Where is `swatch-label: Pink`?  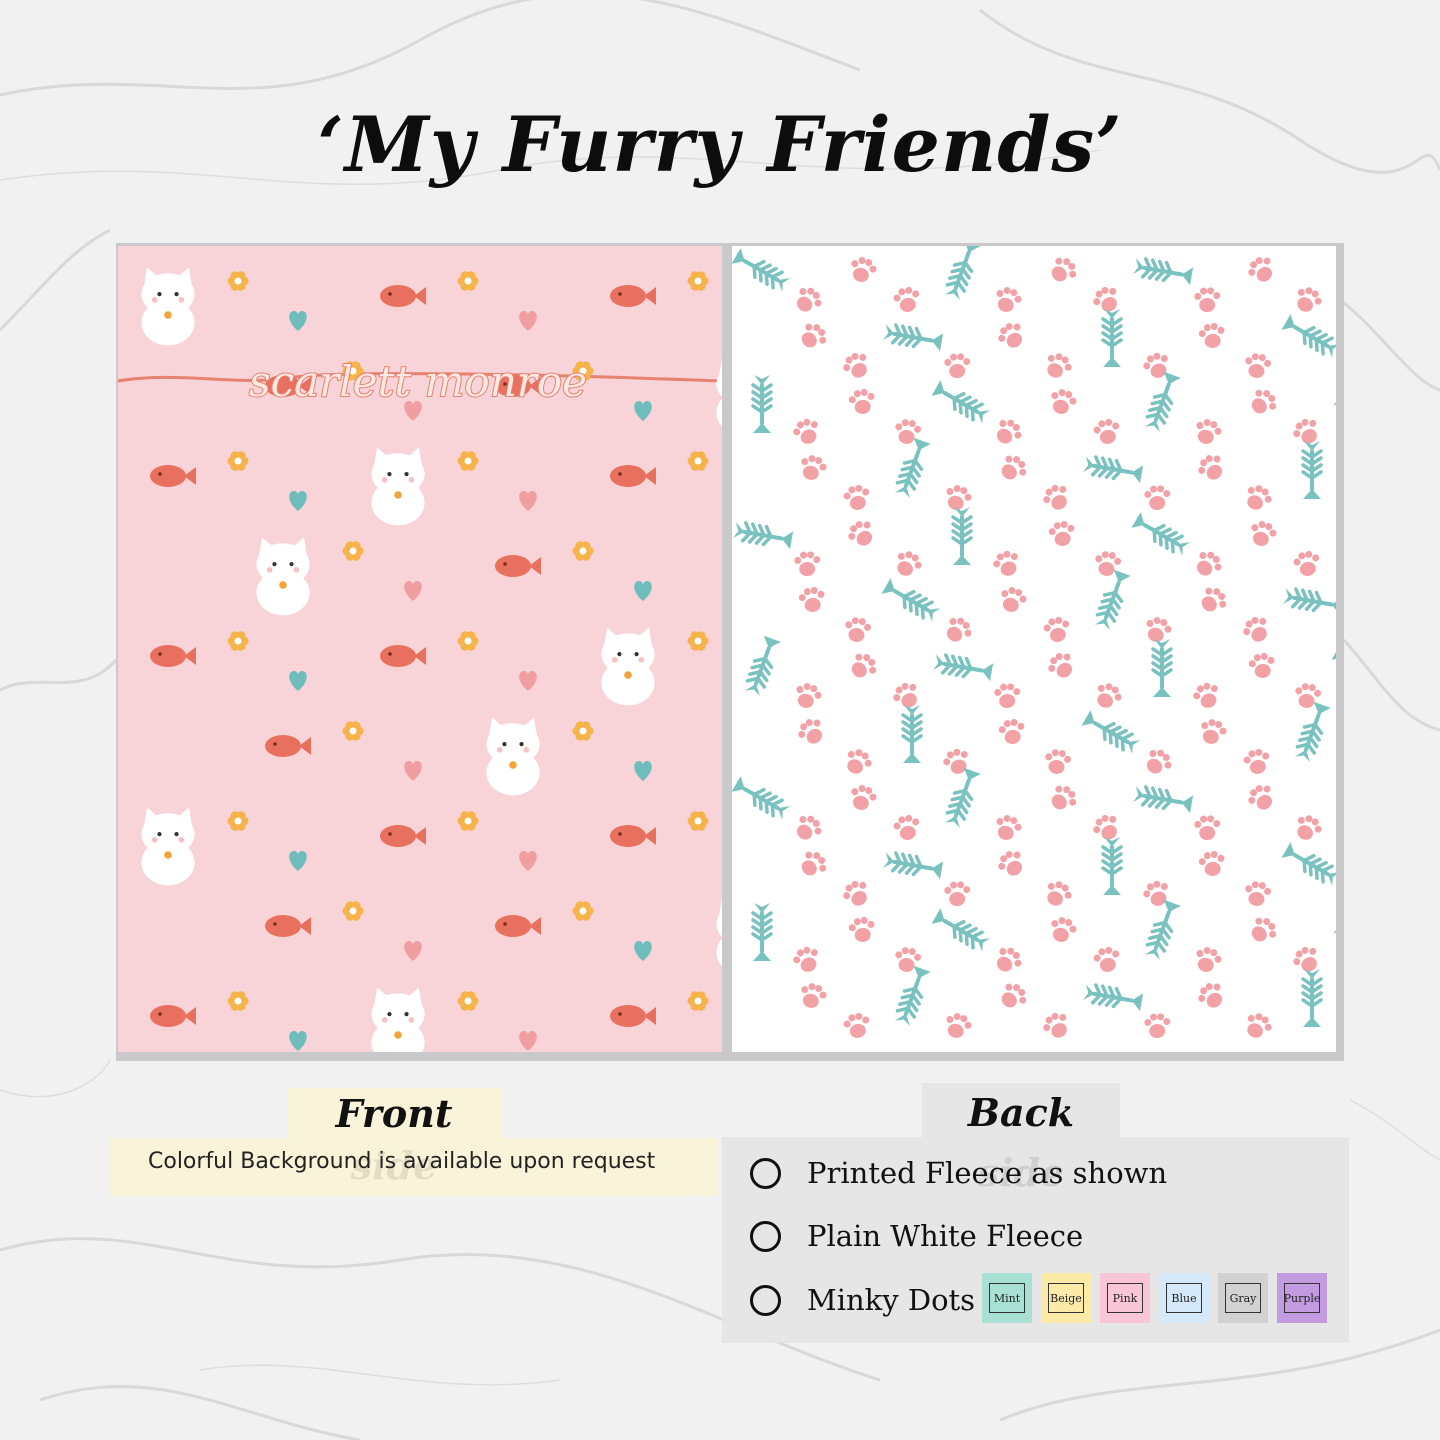
swatch-label: Pink is located at coordinates (1125, 1298).